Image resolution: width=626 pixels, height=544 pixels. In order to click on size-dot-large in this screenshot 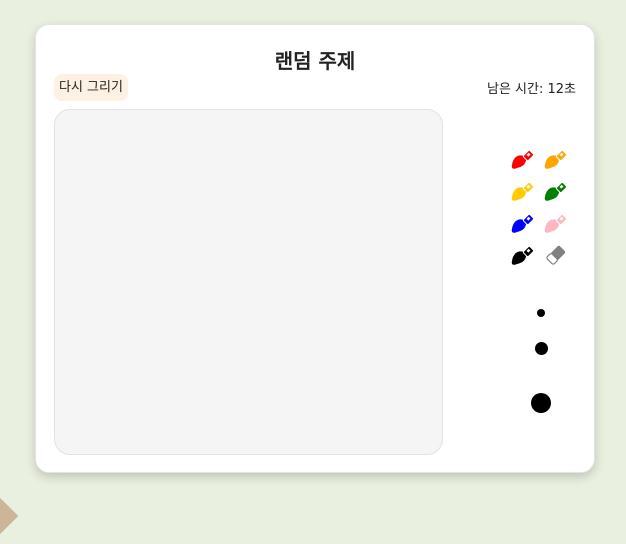, I will do `click(541, 403)`.